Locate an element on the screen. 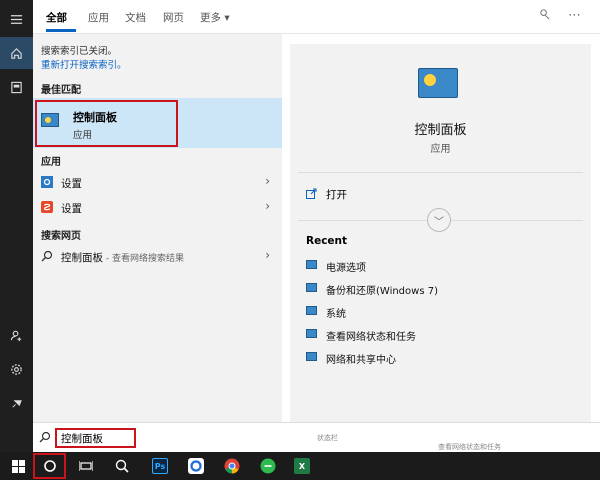  tab-all: 全部 is located at coordinates (56, 17).